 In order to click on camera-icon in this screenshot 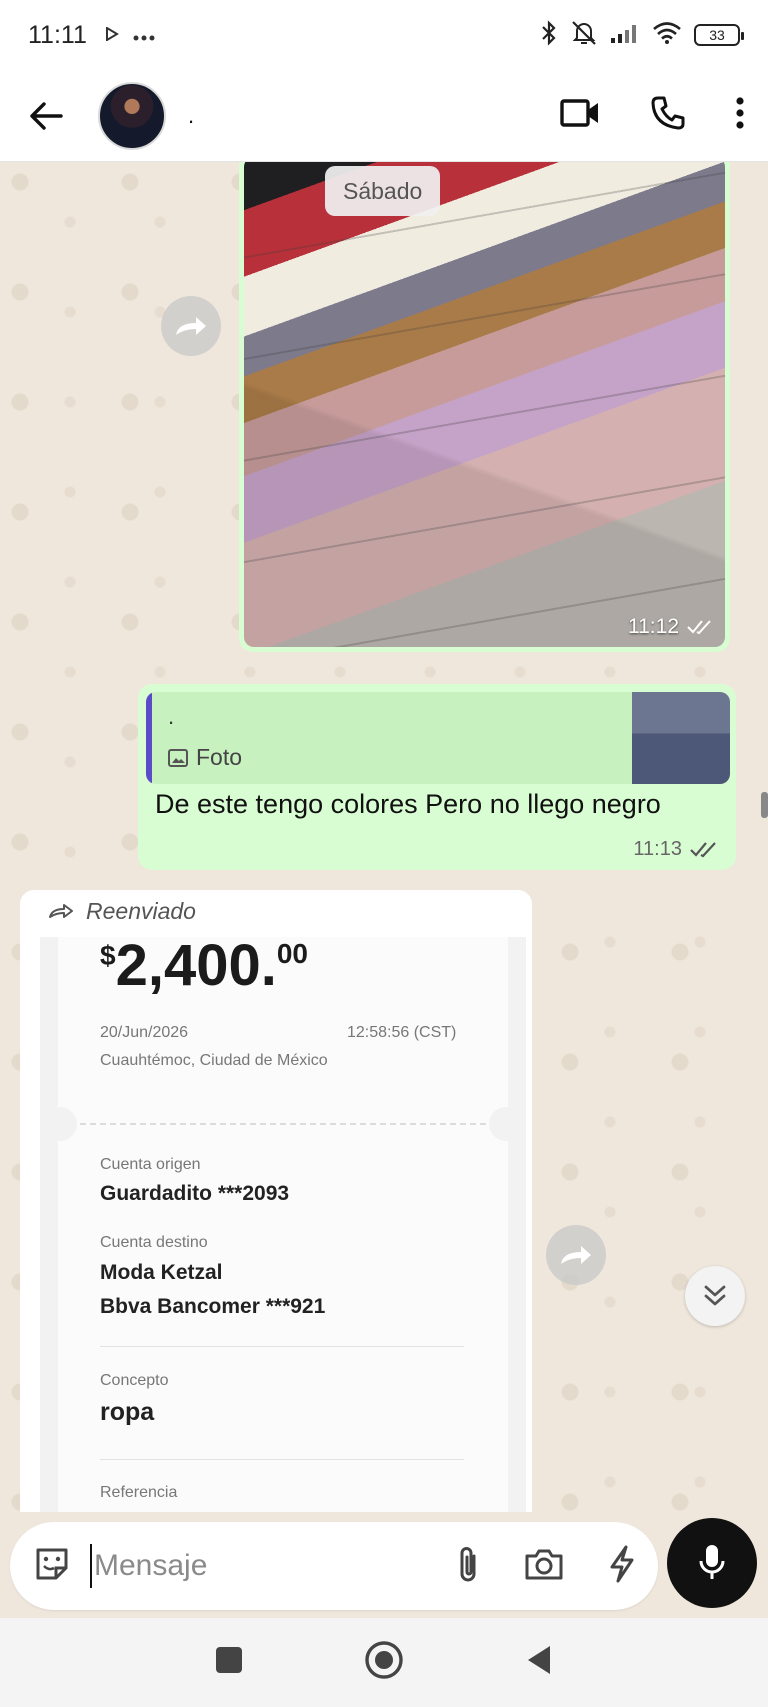, I will do `click(544, 1564)`.